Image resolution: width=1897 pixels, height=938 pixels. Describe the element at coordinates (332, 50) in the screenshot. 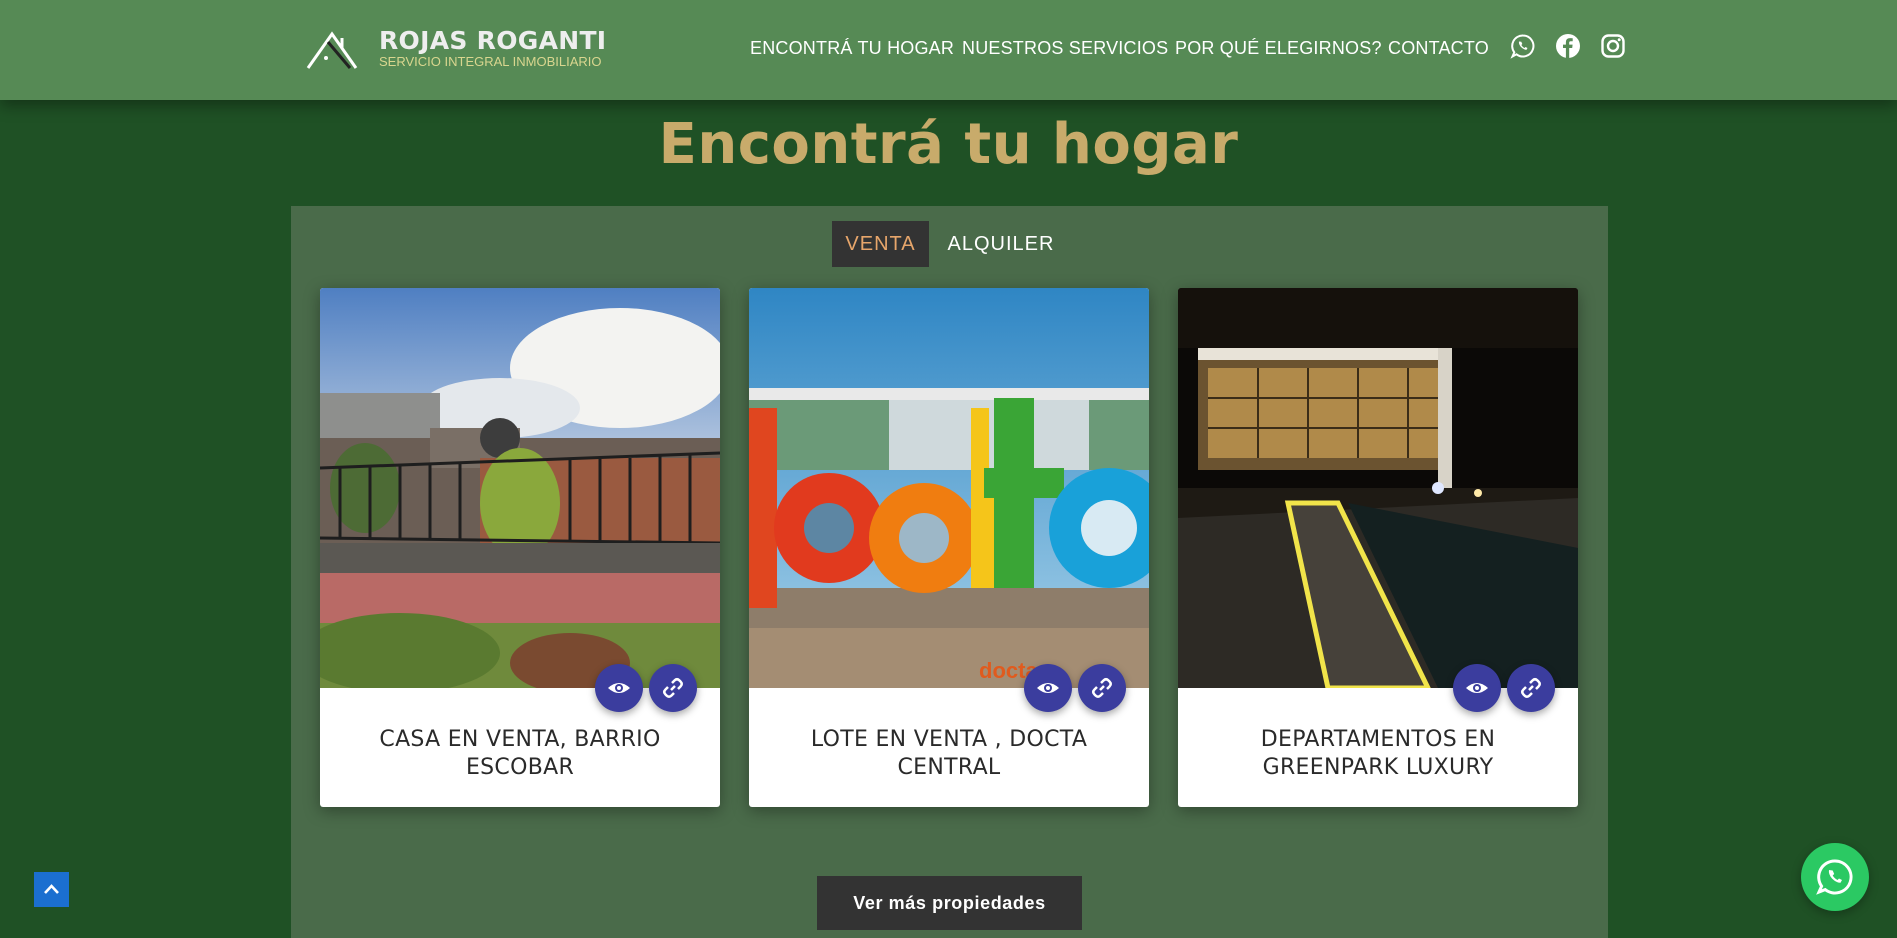

I see `roof-logo-icon` at that location.